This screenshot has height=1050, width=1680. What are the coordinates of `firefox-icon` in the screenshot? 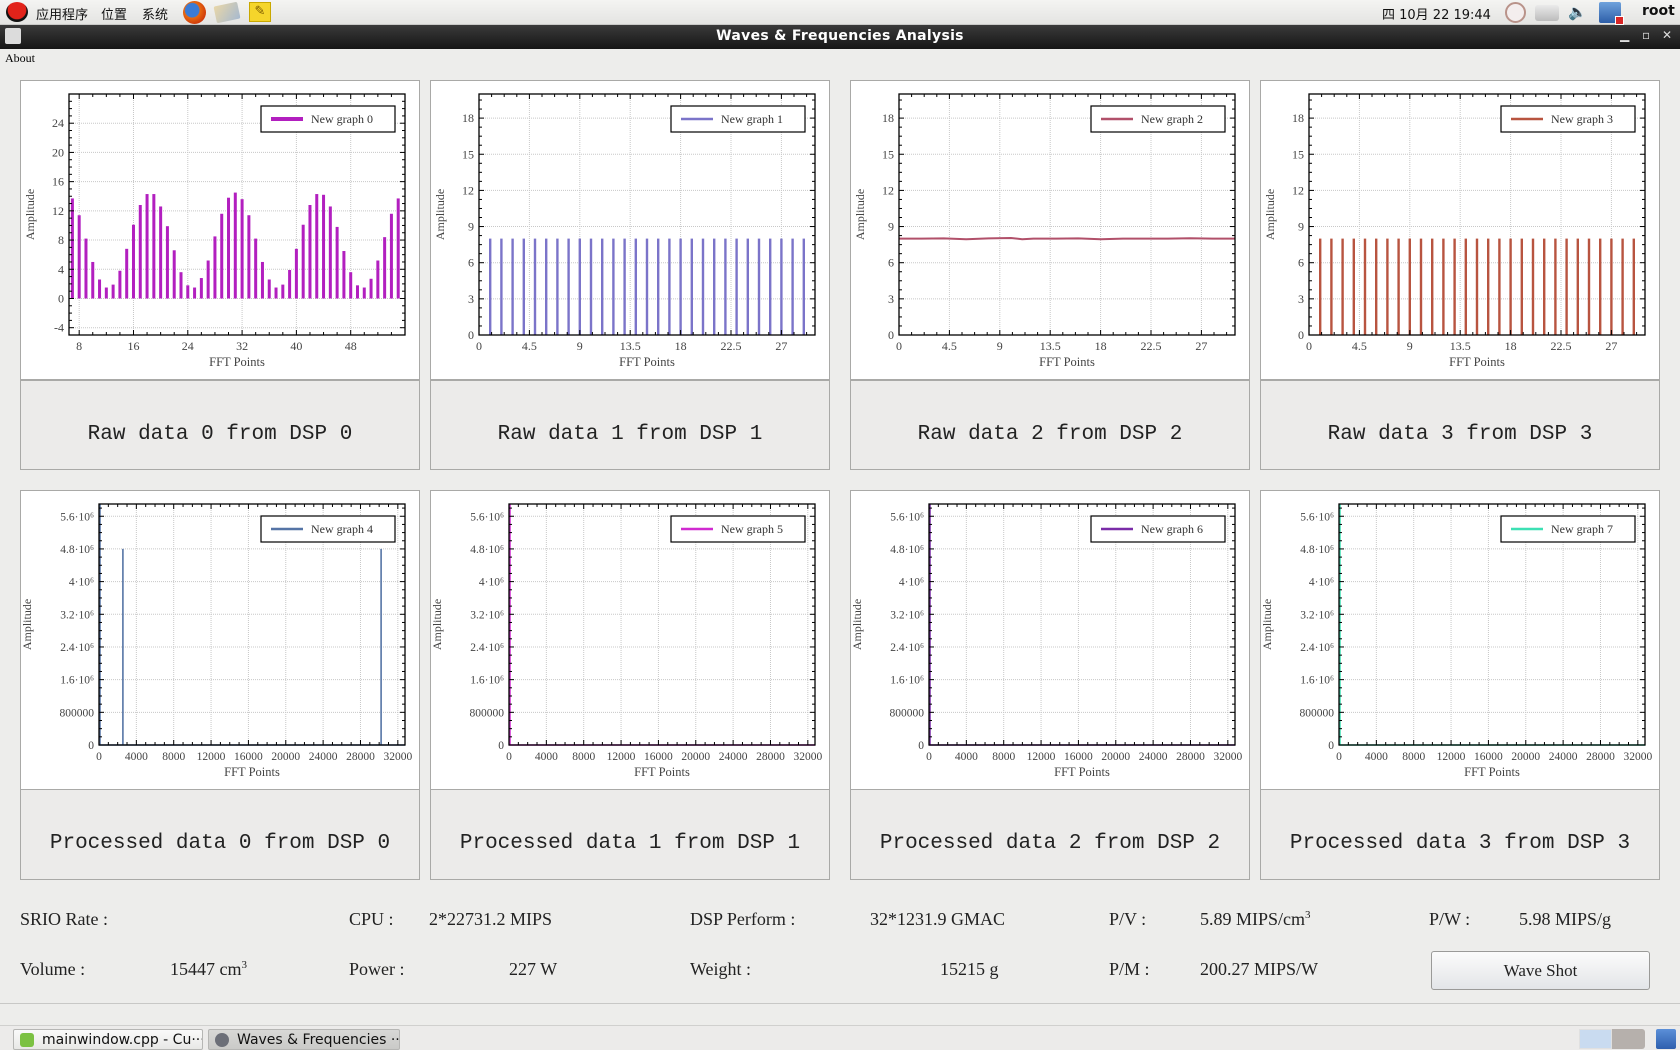 It's located at (194, 12).